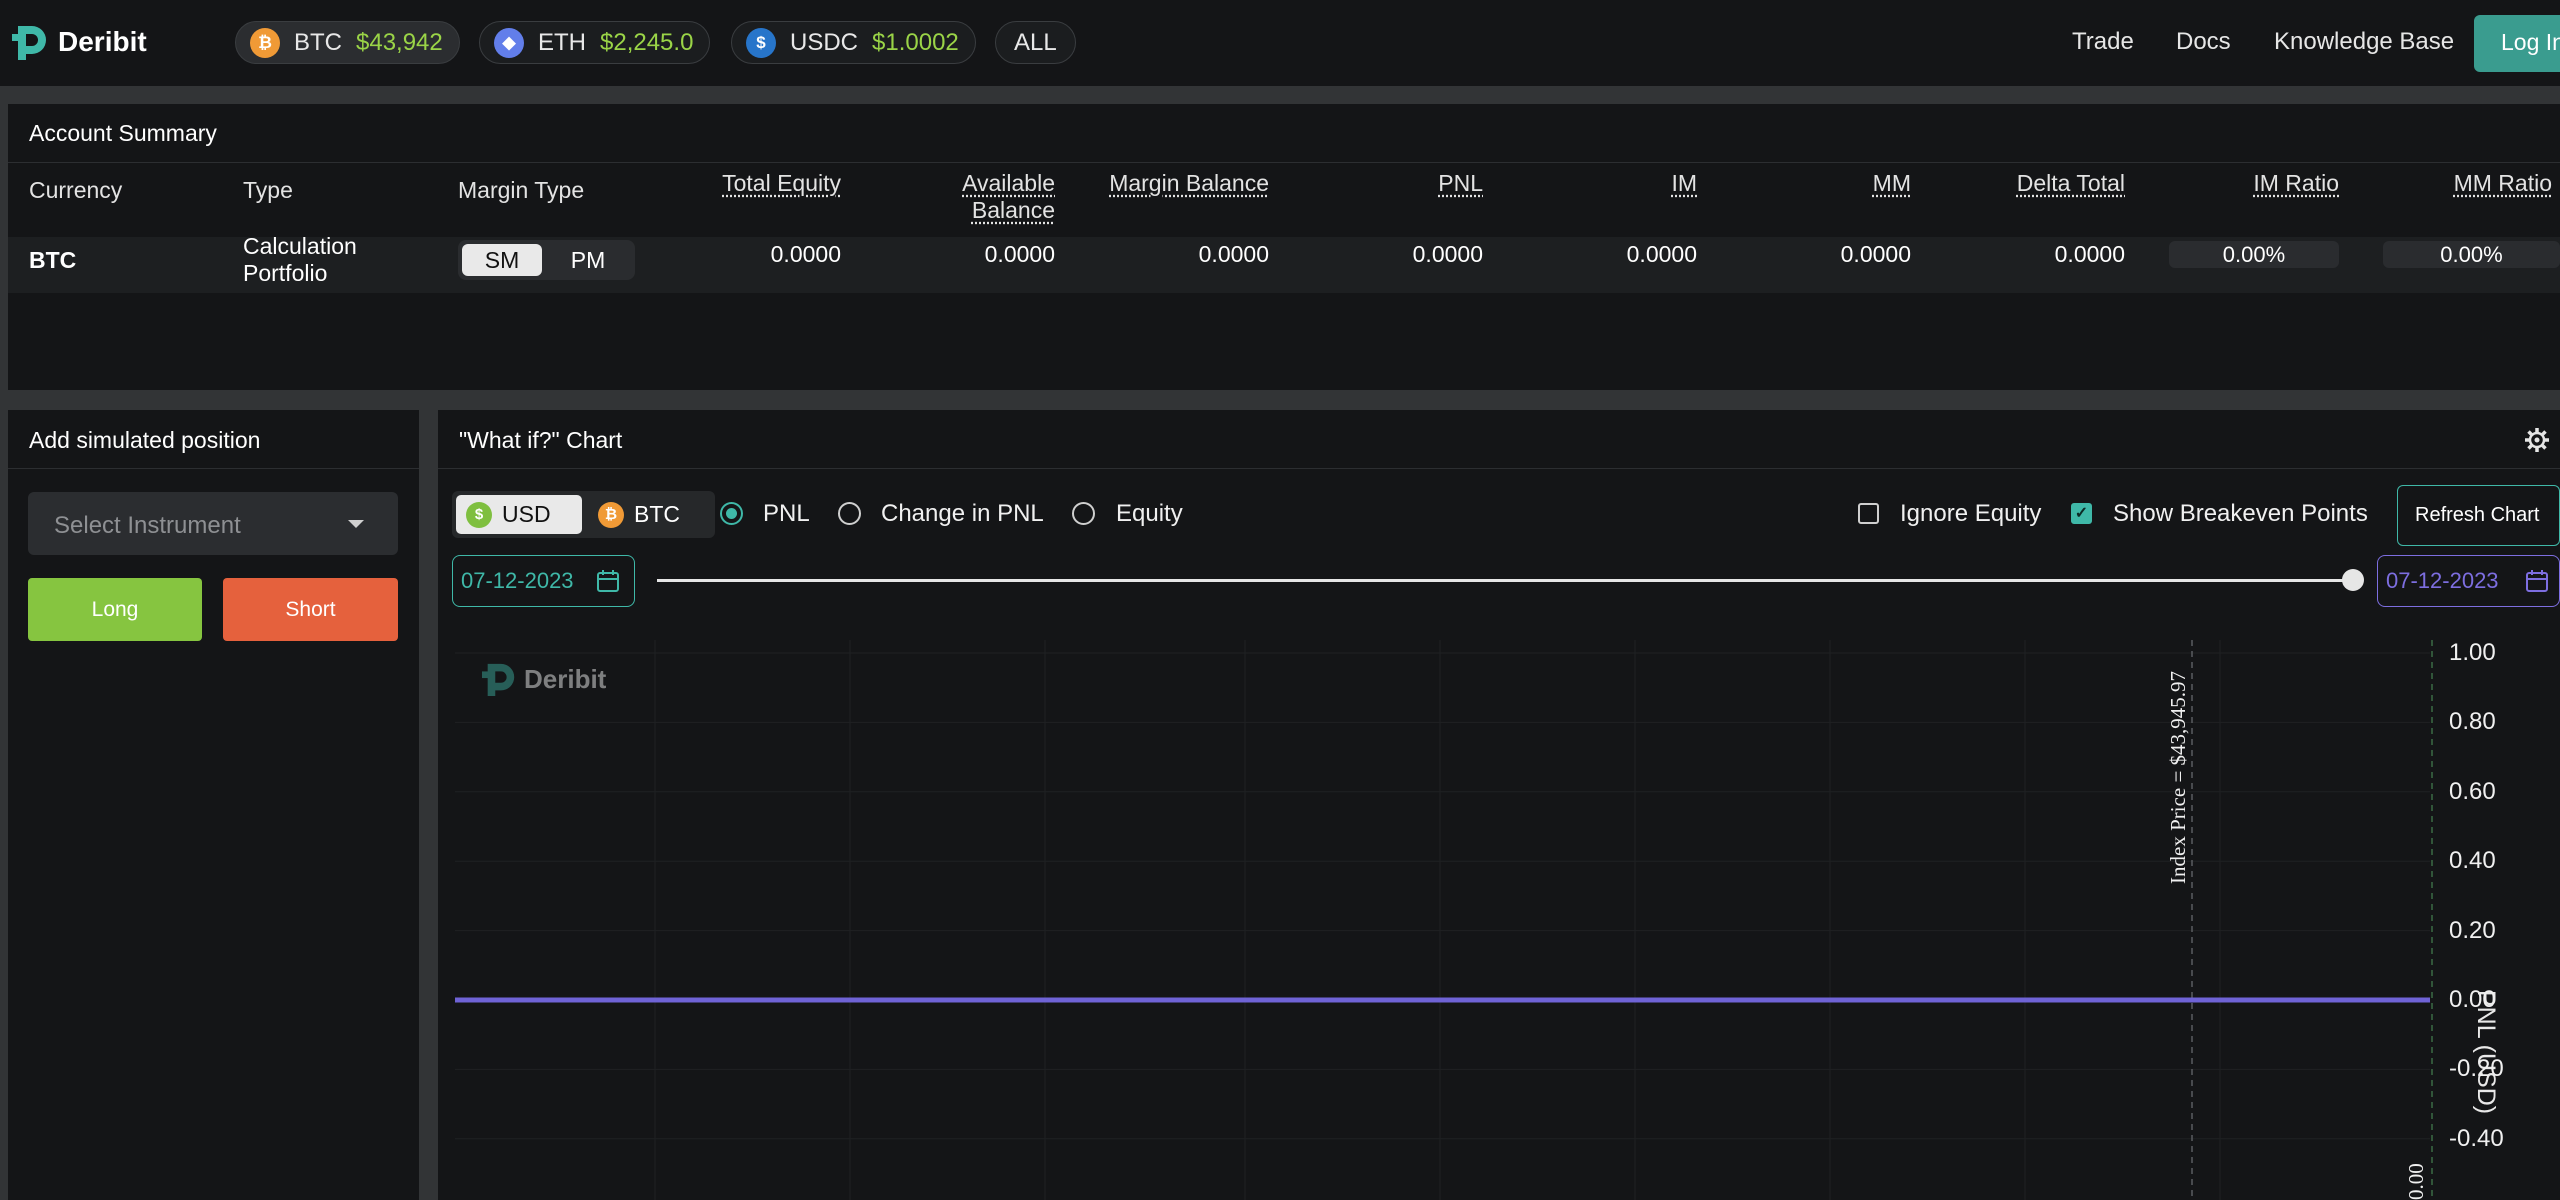 The height and width of the screenshot is (1200, 2560). I want to click on mode-equity-radio, so click(1083, 513).